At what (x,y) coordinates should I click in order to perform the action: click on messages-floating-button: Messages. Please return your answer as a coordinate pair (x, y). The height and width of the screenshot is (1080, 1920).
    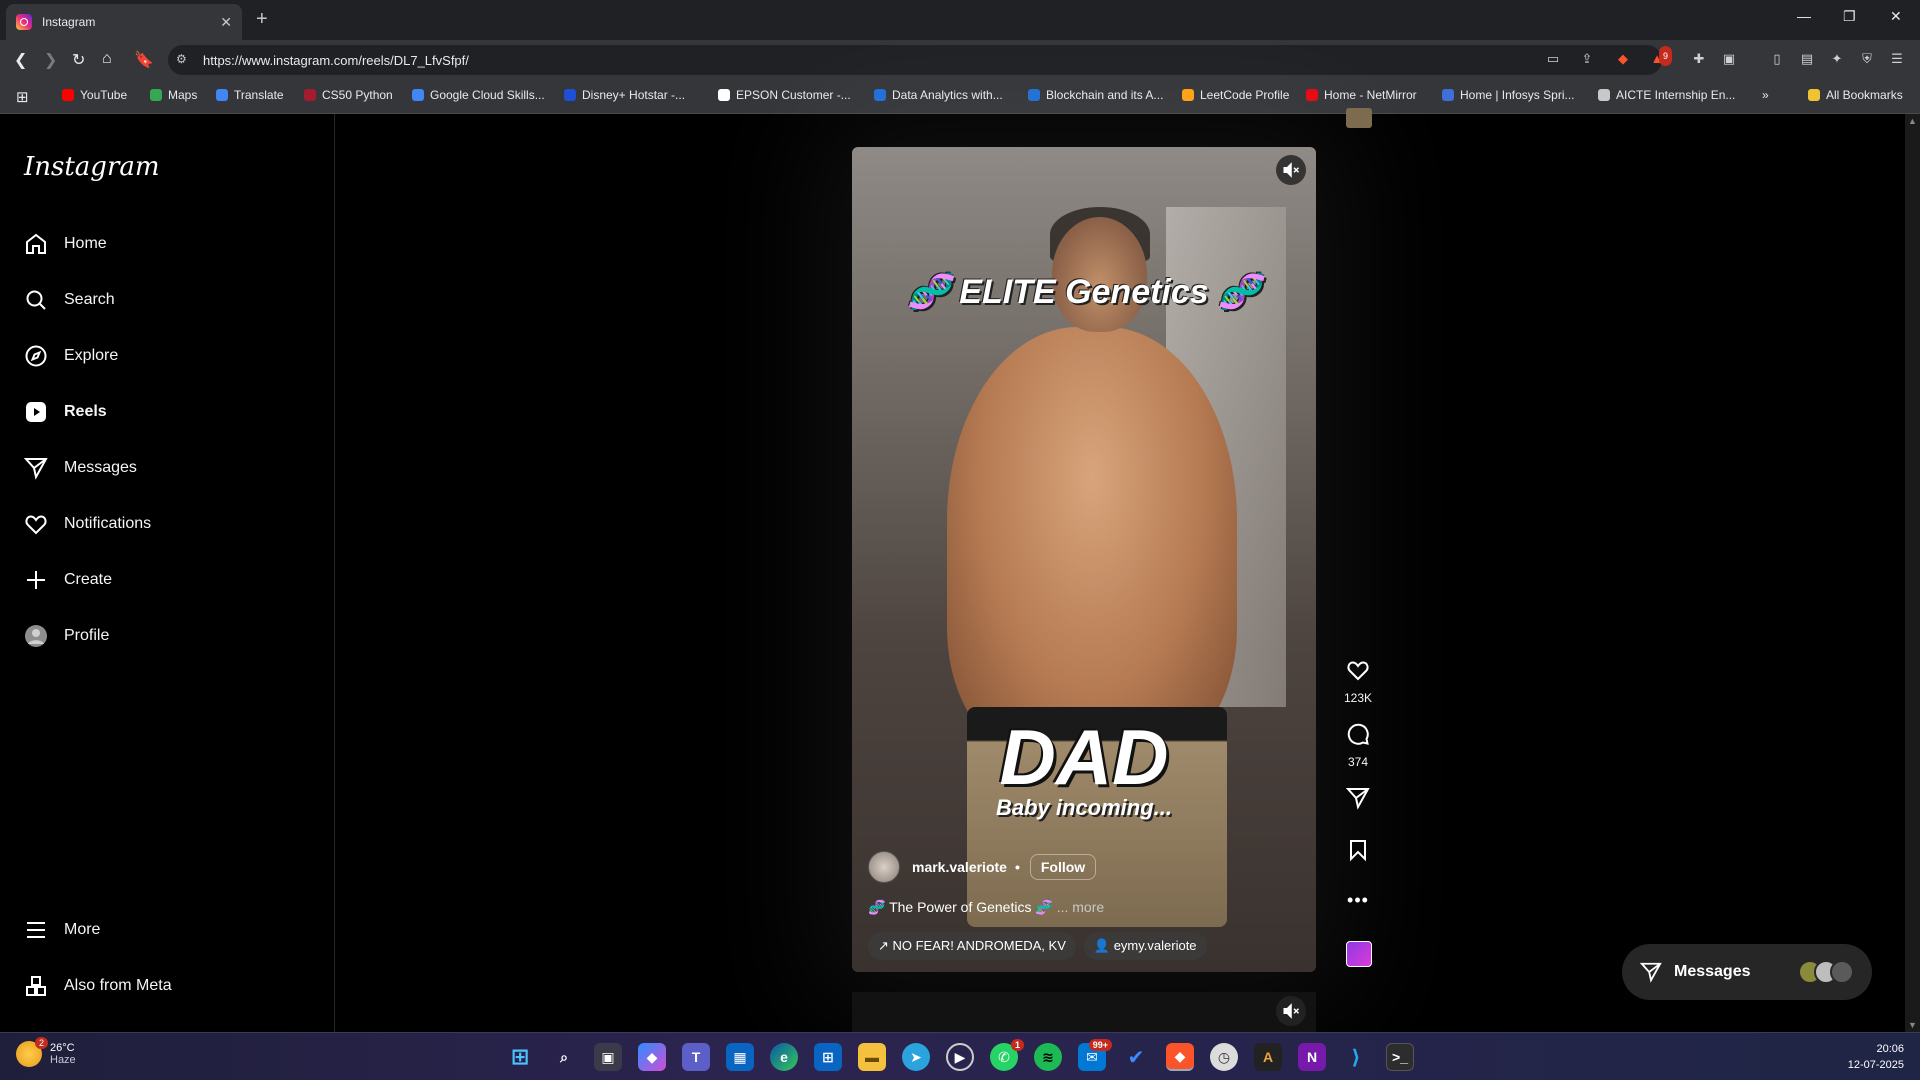
    Looking at the image, I should click on (1747, 972).